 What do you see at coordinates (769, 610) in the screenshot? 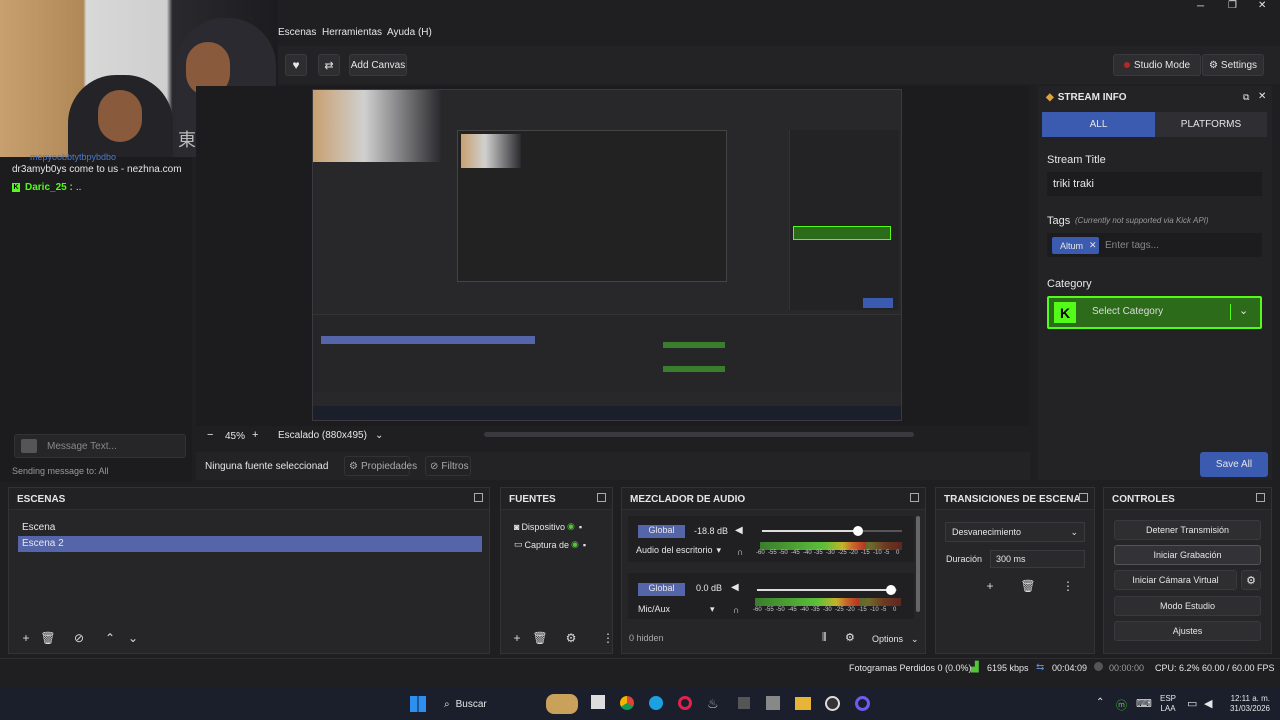
I see `meter-scale-label: -55` at bounding box center [769, 610].